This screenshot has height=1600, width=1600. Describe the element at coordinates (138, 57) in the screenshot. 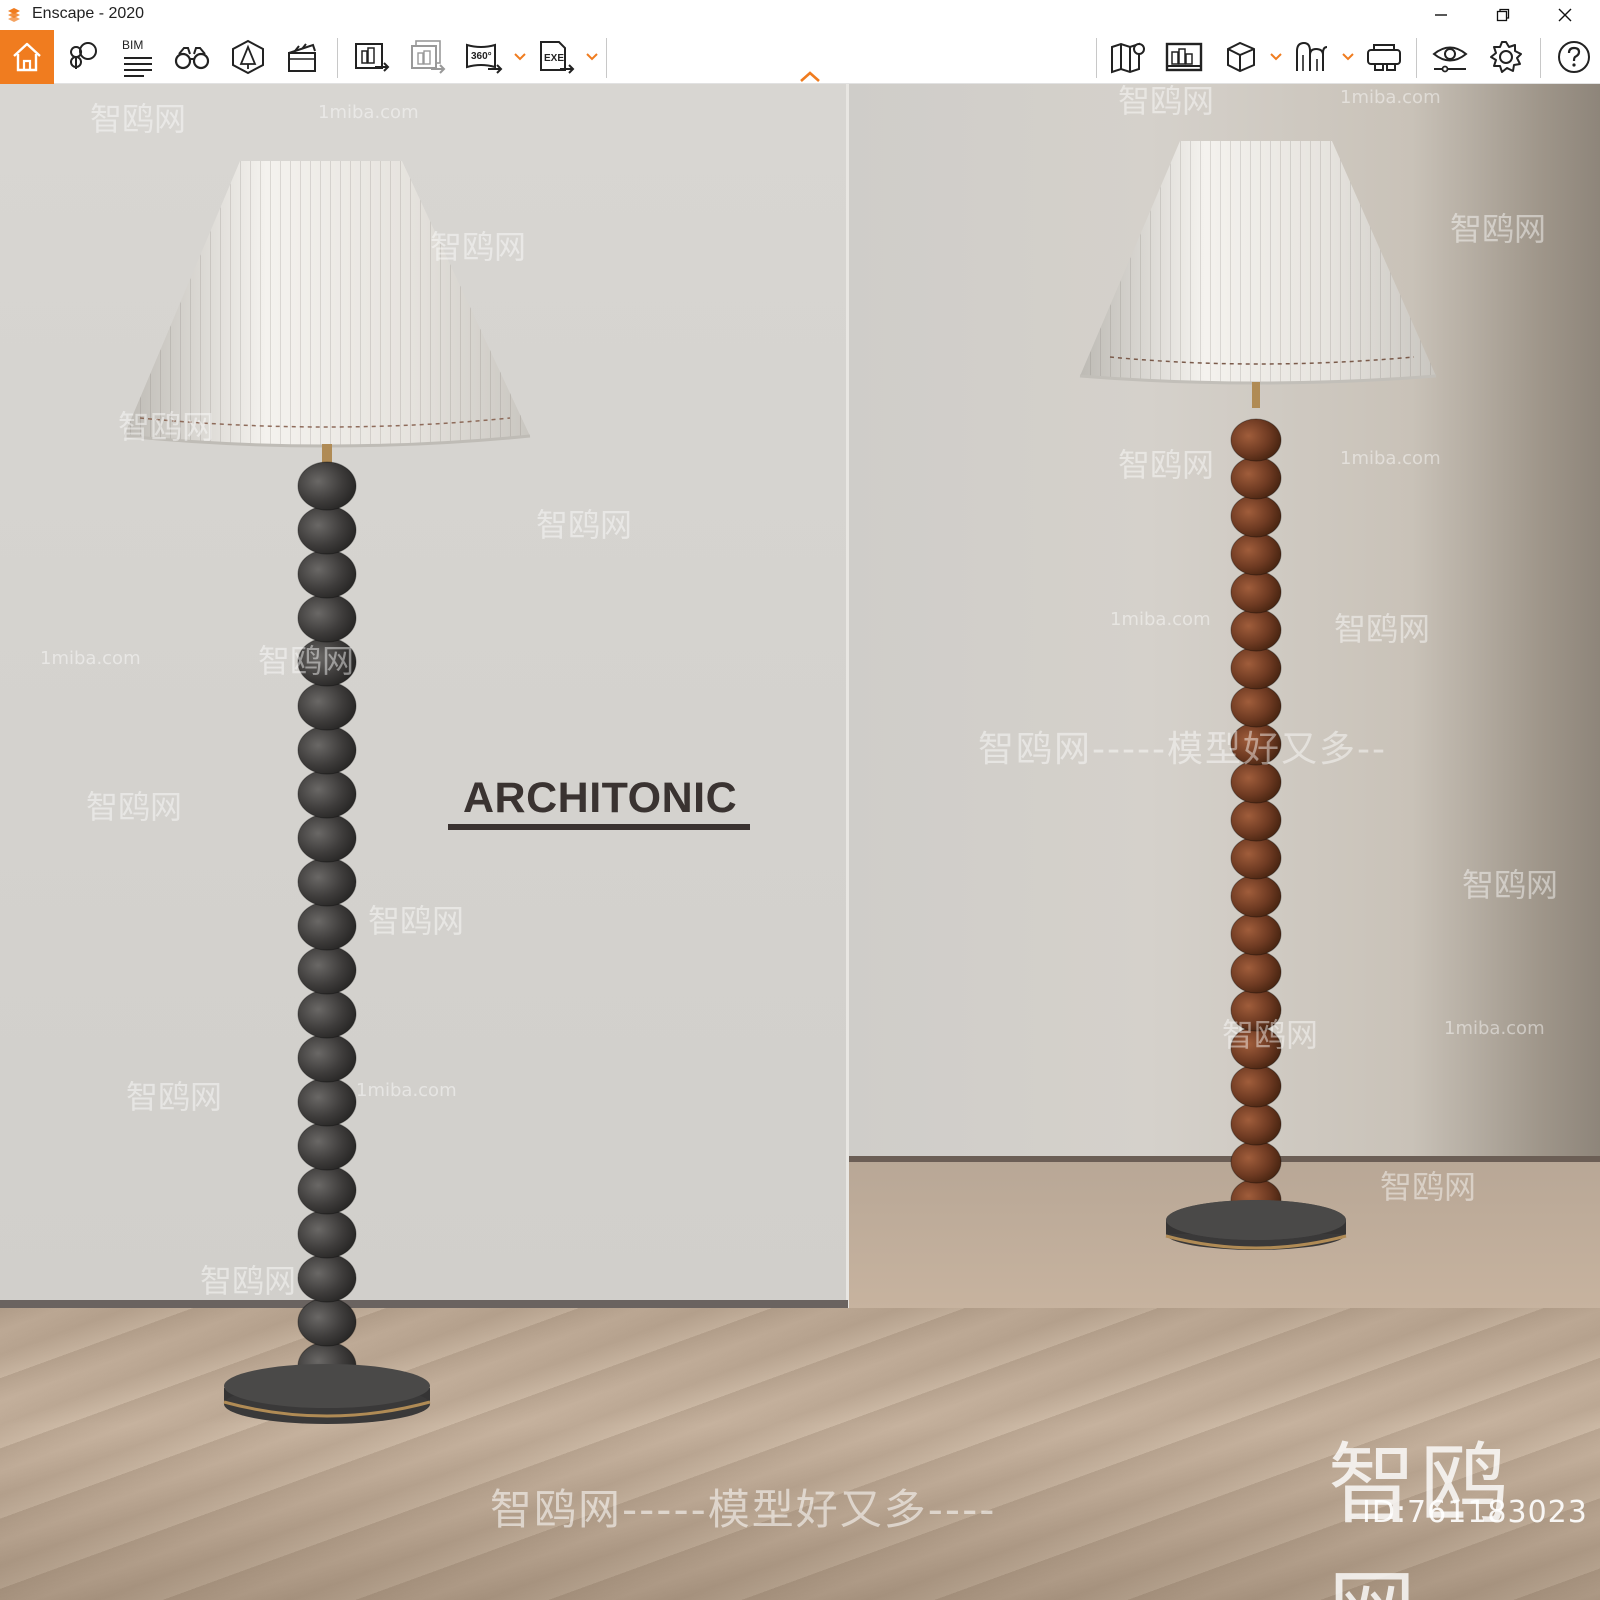

I see `bim-button: BIM` at that location.